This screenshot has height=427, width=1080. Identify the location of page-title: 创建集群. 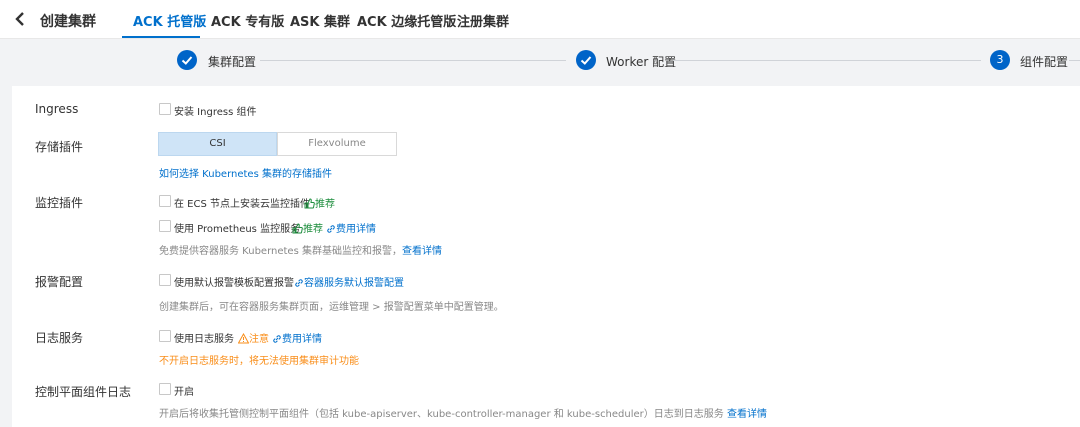
(68, 22).